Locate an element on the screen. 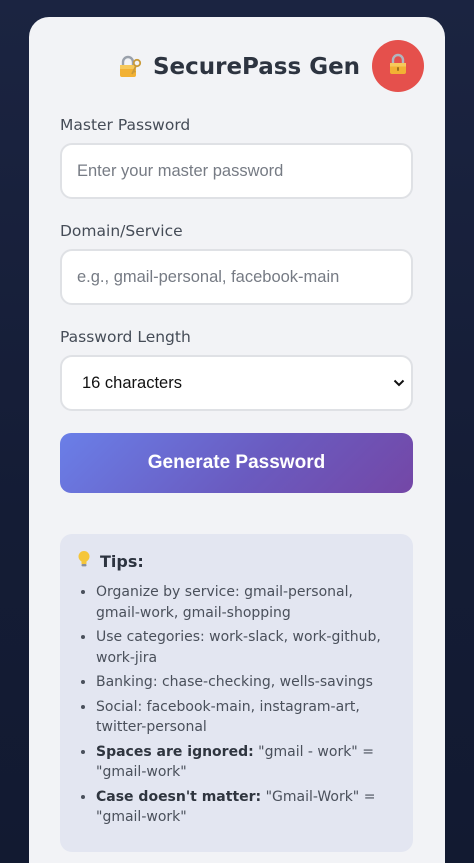 The height and width of the screenshot is (863, 474). master-password-placeholder: Enter your master password is located at coordinates (180, 170).